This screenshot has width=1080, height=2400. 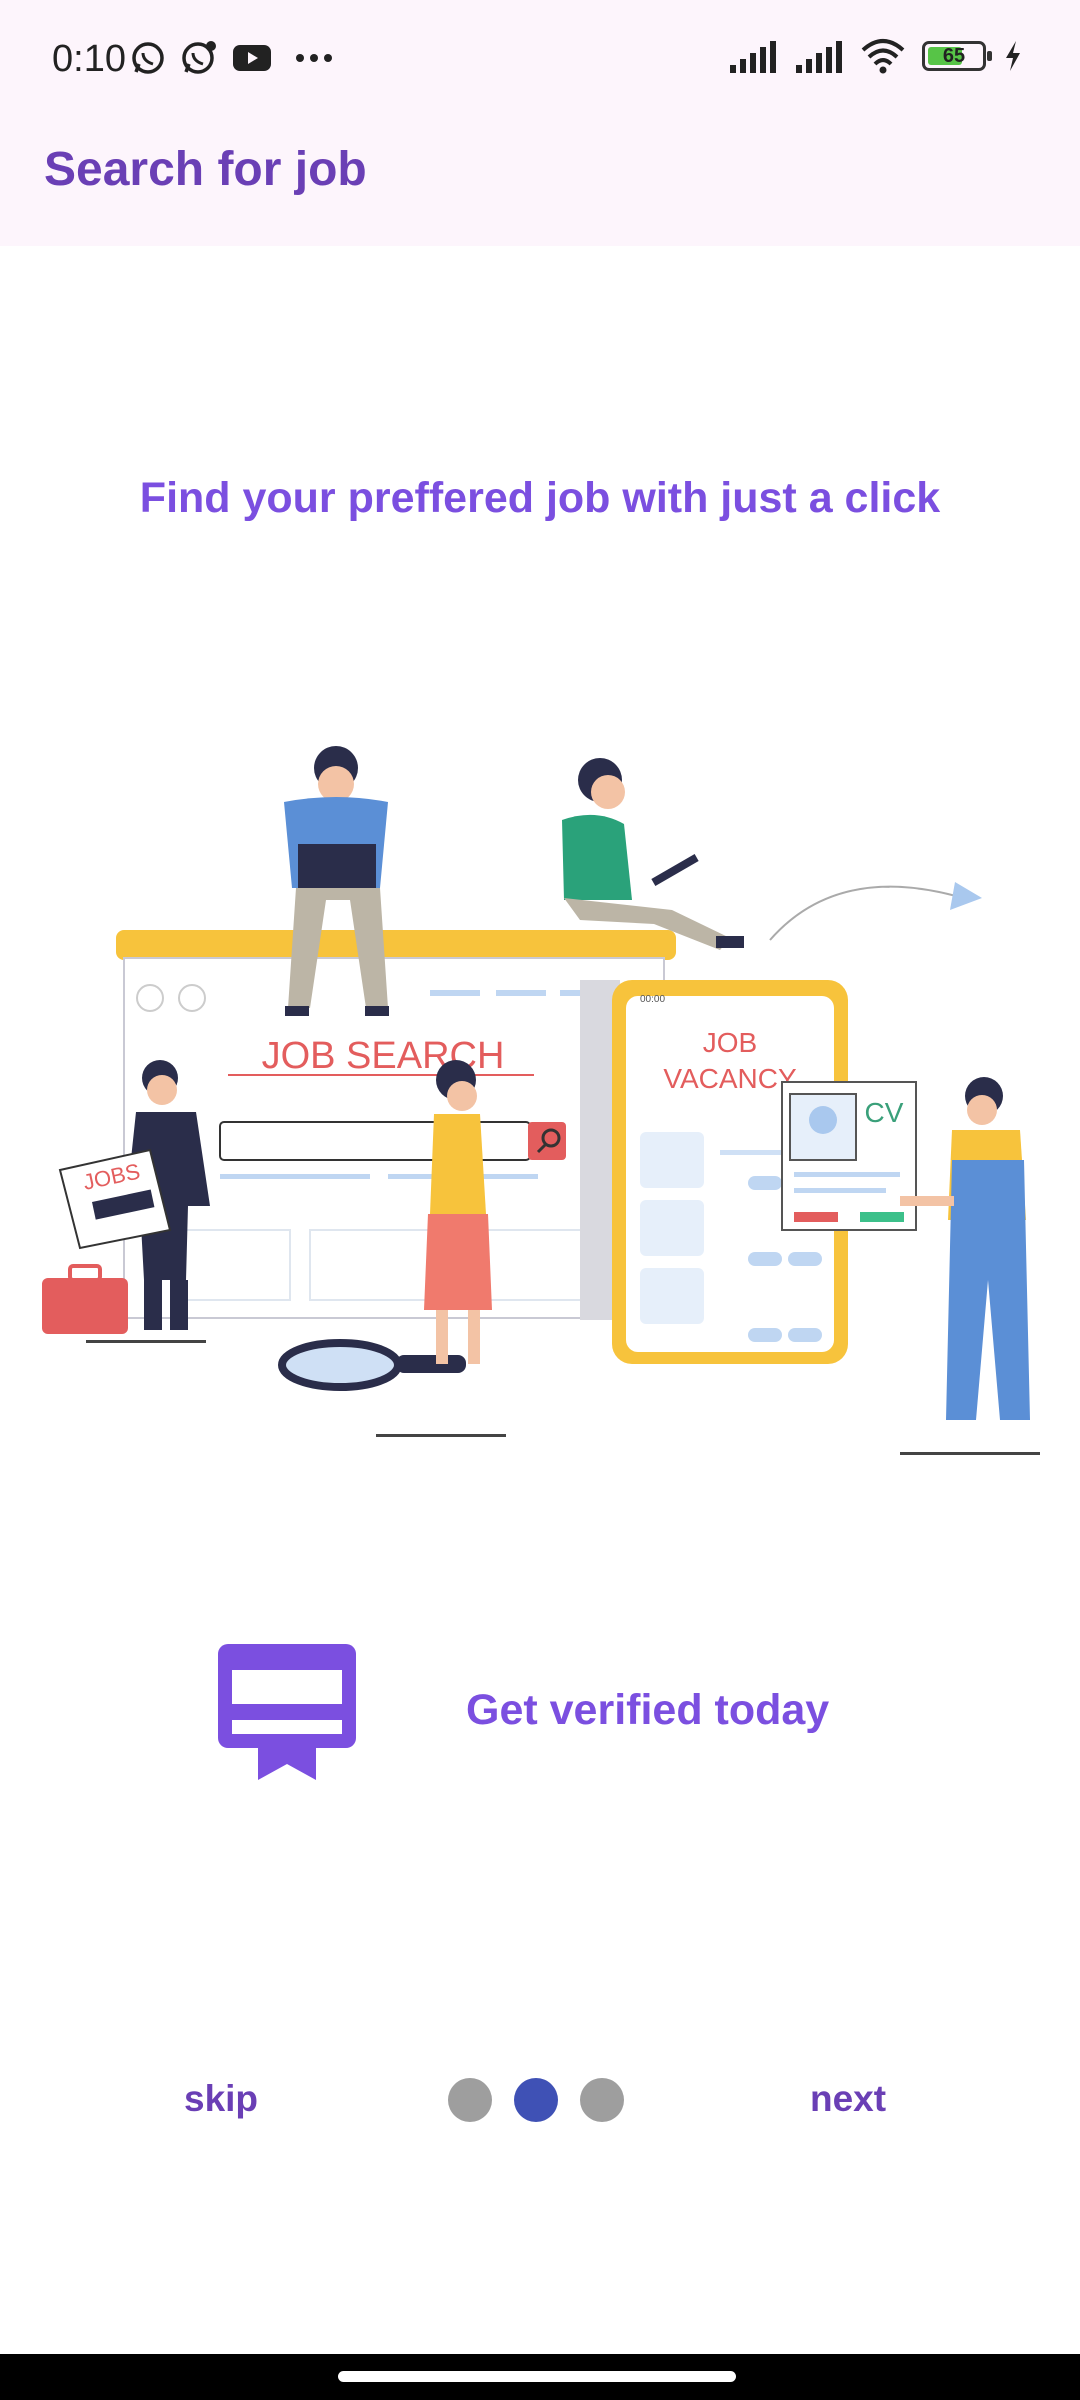 What do you see at coordinates (954, 56) in the screenshot?
I see `battery-level: 65` at bounding box center [954, 56].